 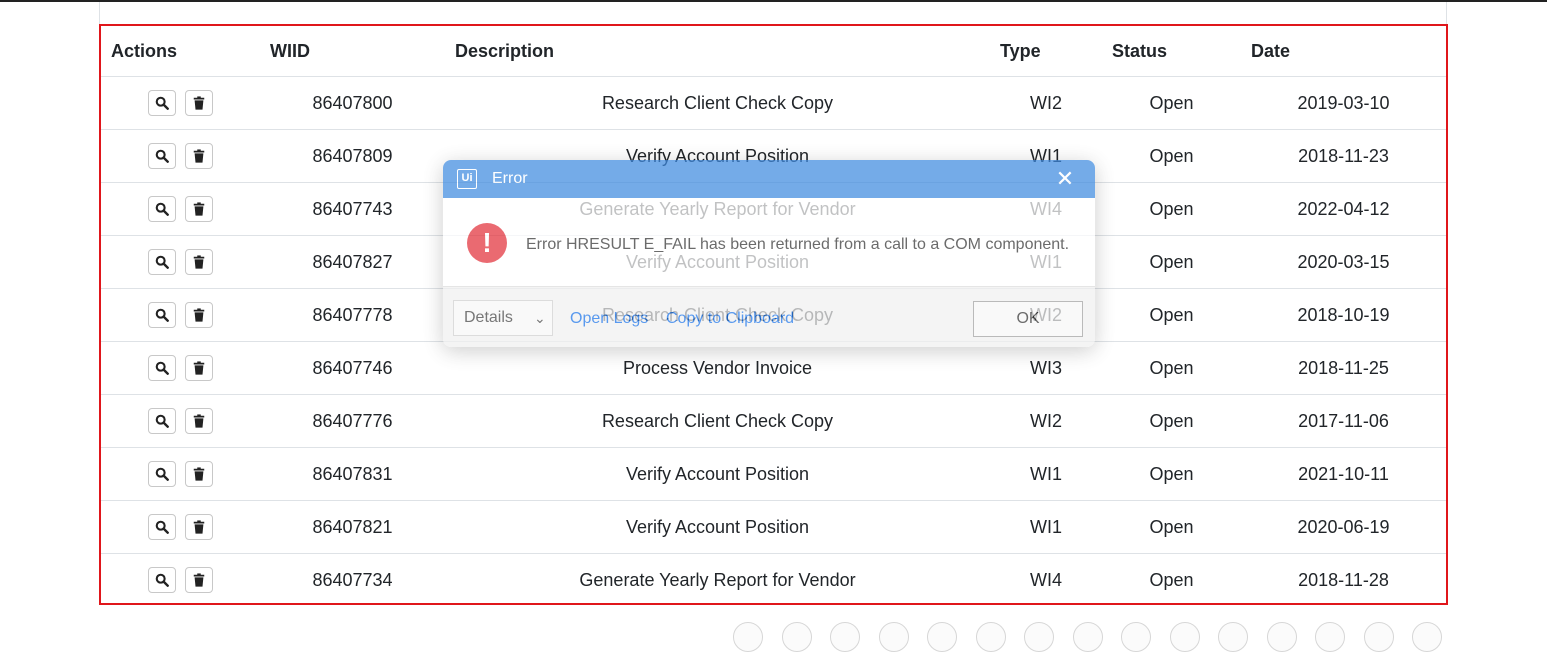 What do you see at coordinates (352, 209) in the screenshot?
I see `wiid-cell: 86407743` at bounding box center [352, 209].